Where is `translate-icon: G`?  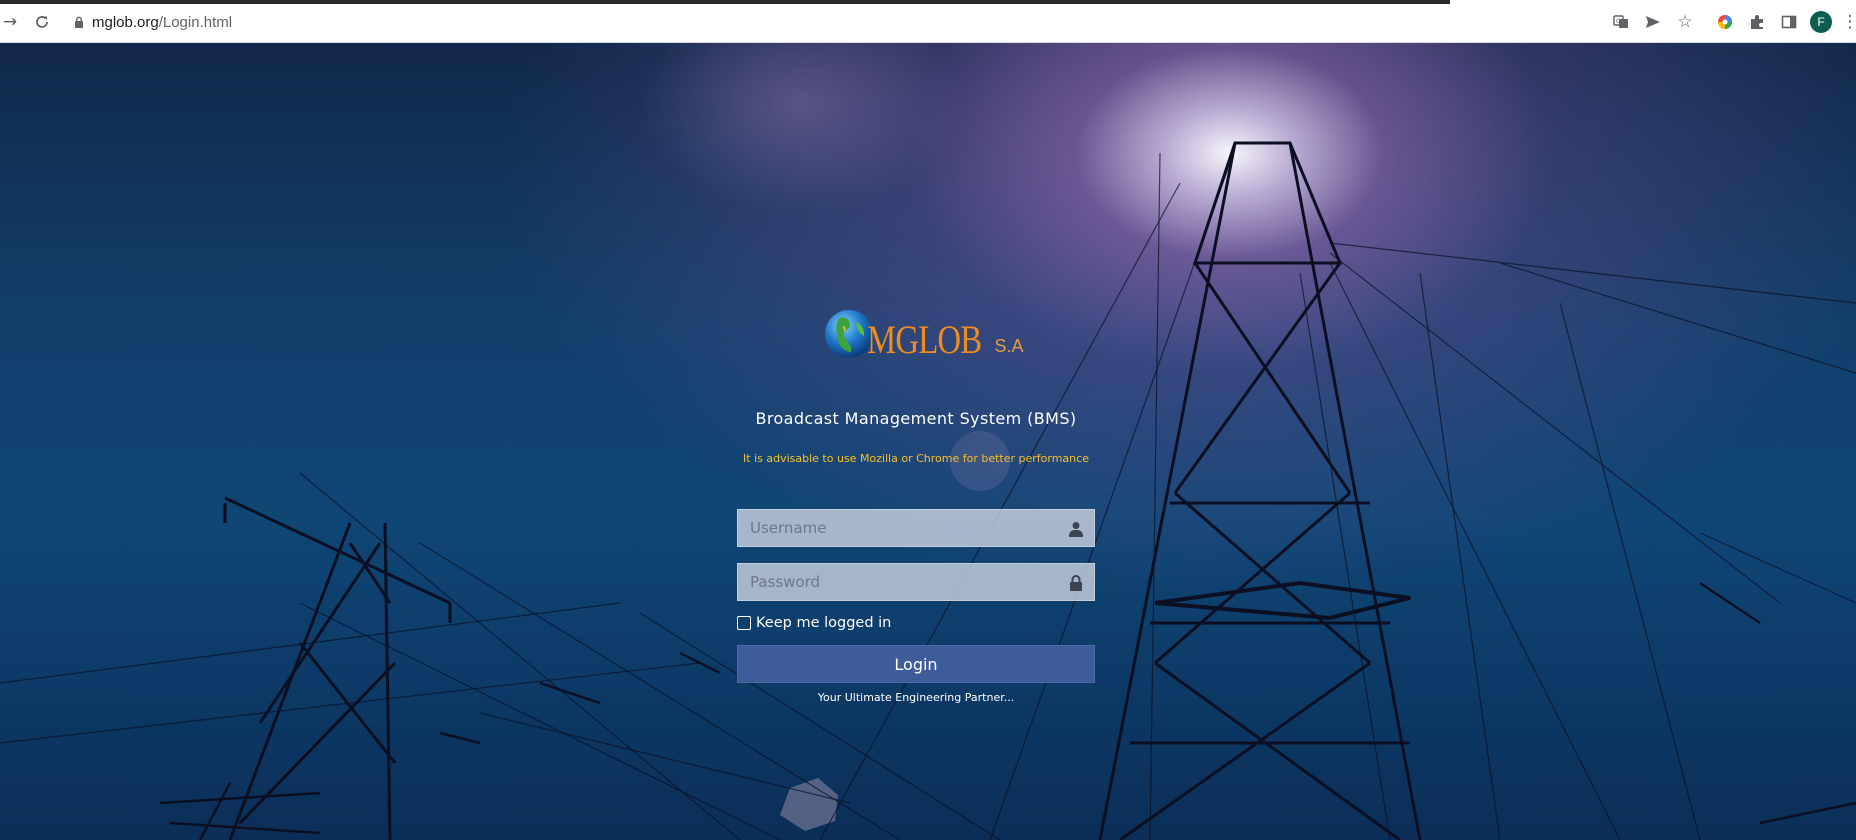
translate-icon: G is located at coordinates (1621, 22).